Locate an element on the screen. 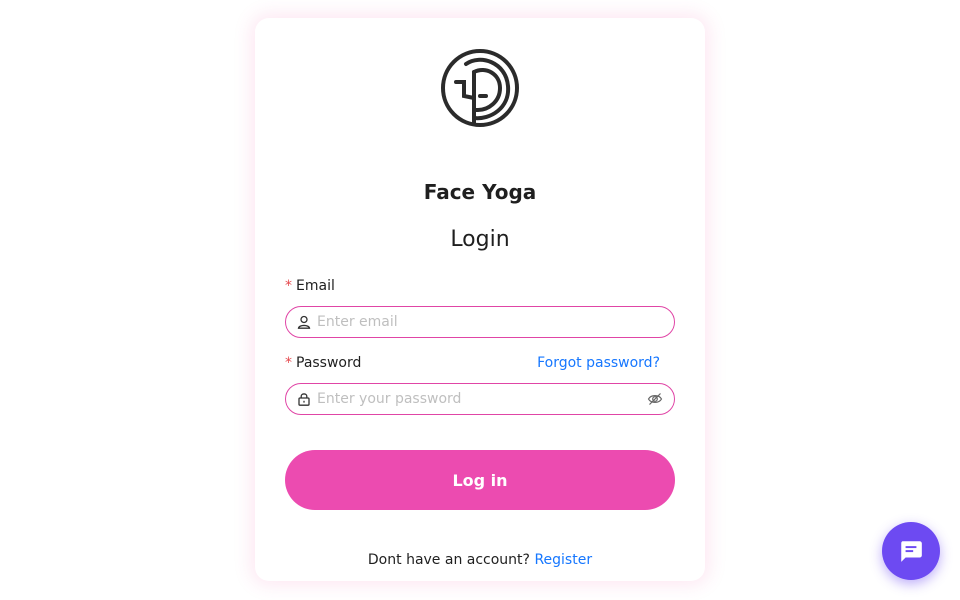 This screenshot has width=960, height=600. register-prompt: Dont have an account? Register is located at coordinates (480, 560).